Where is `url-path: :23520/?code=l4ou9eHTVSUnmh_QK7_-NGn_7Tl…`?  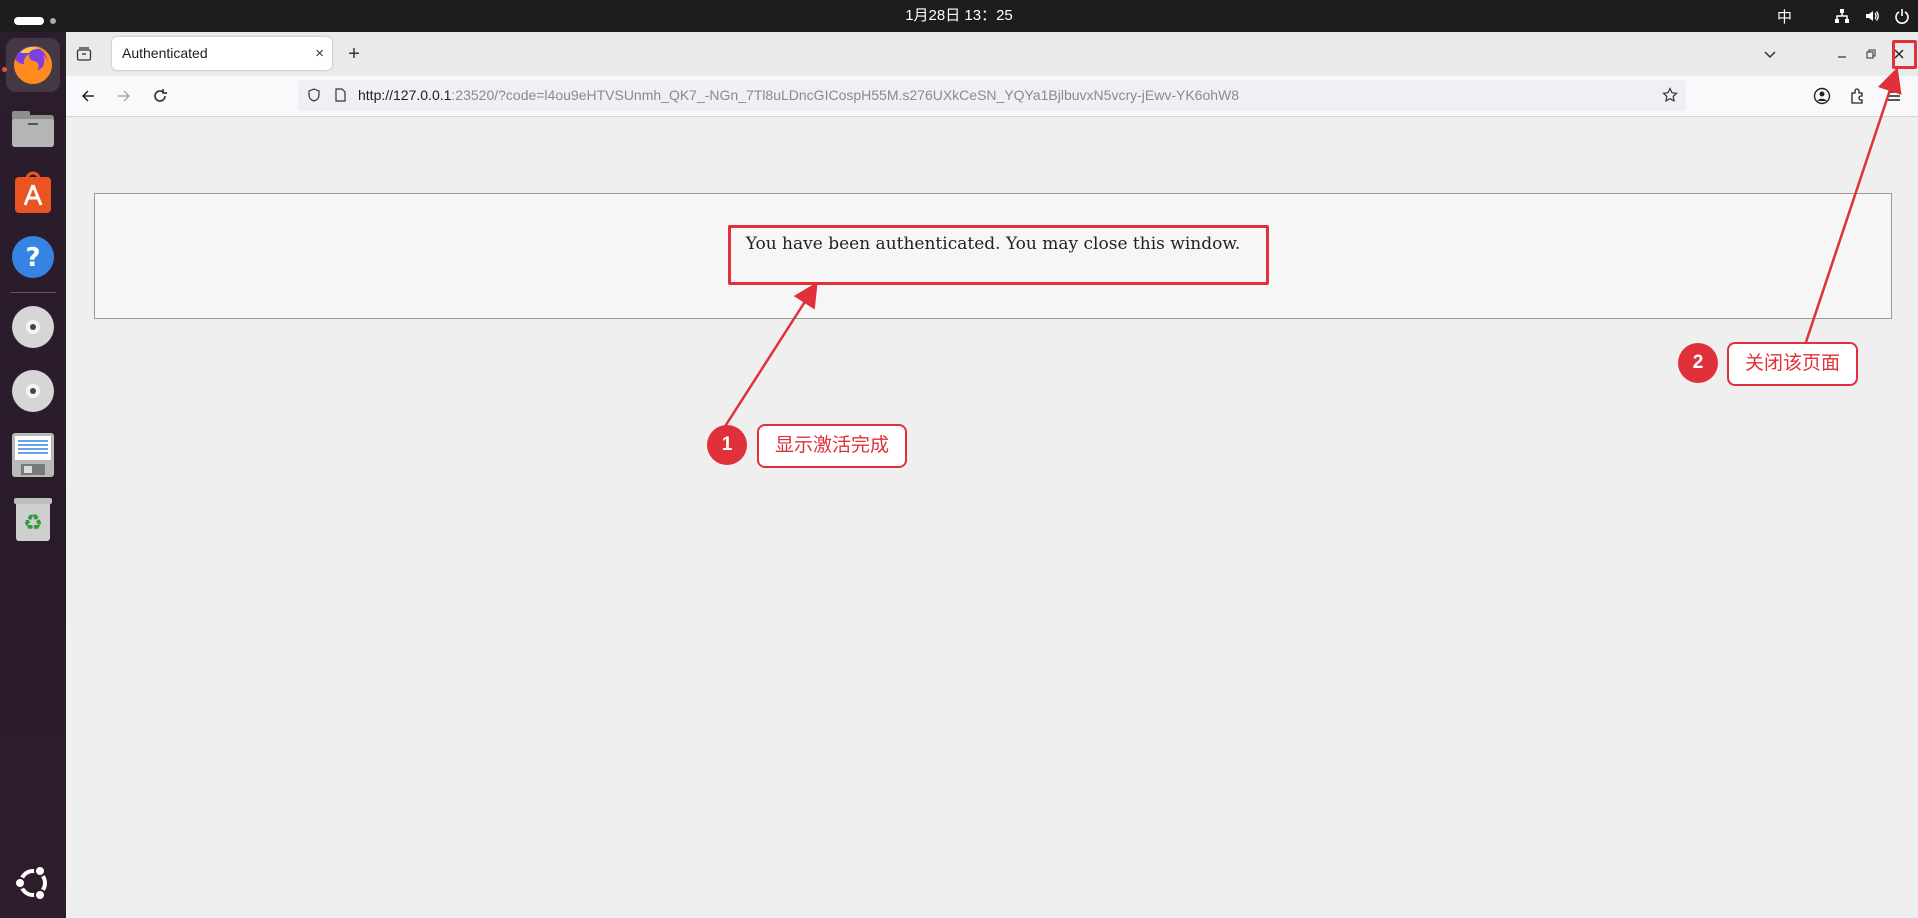
url-path: :23520/?code=l4ou9eHTVSUnmh_QK7_-NGn_7Tl… is located at coordinates (845, 95).